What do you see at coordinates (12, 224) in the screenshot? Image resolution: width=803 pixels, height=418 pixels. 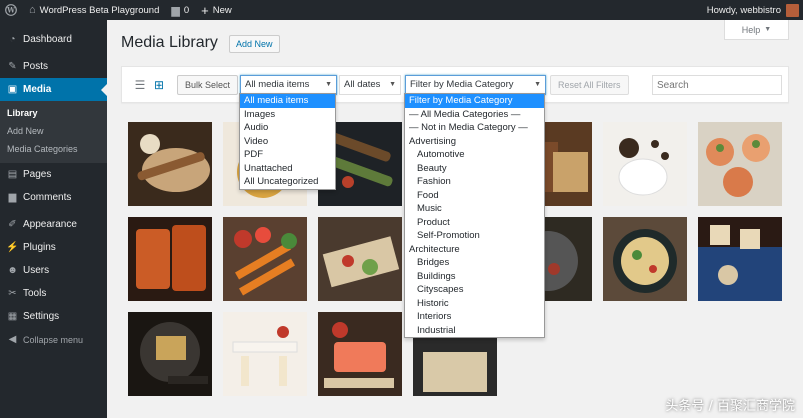 I see `brush-icon: ✐` at bounding box center [12, 224].